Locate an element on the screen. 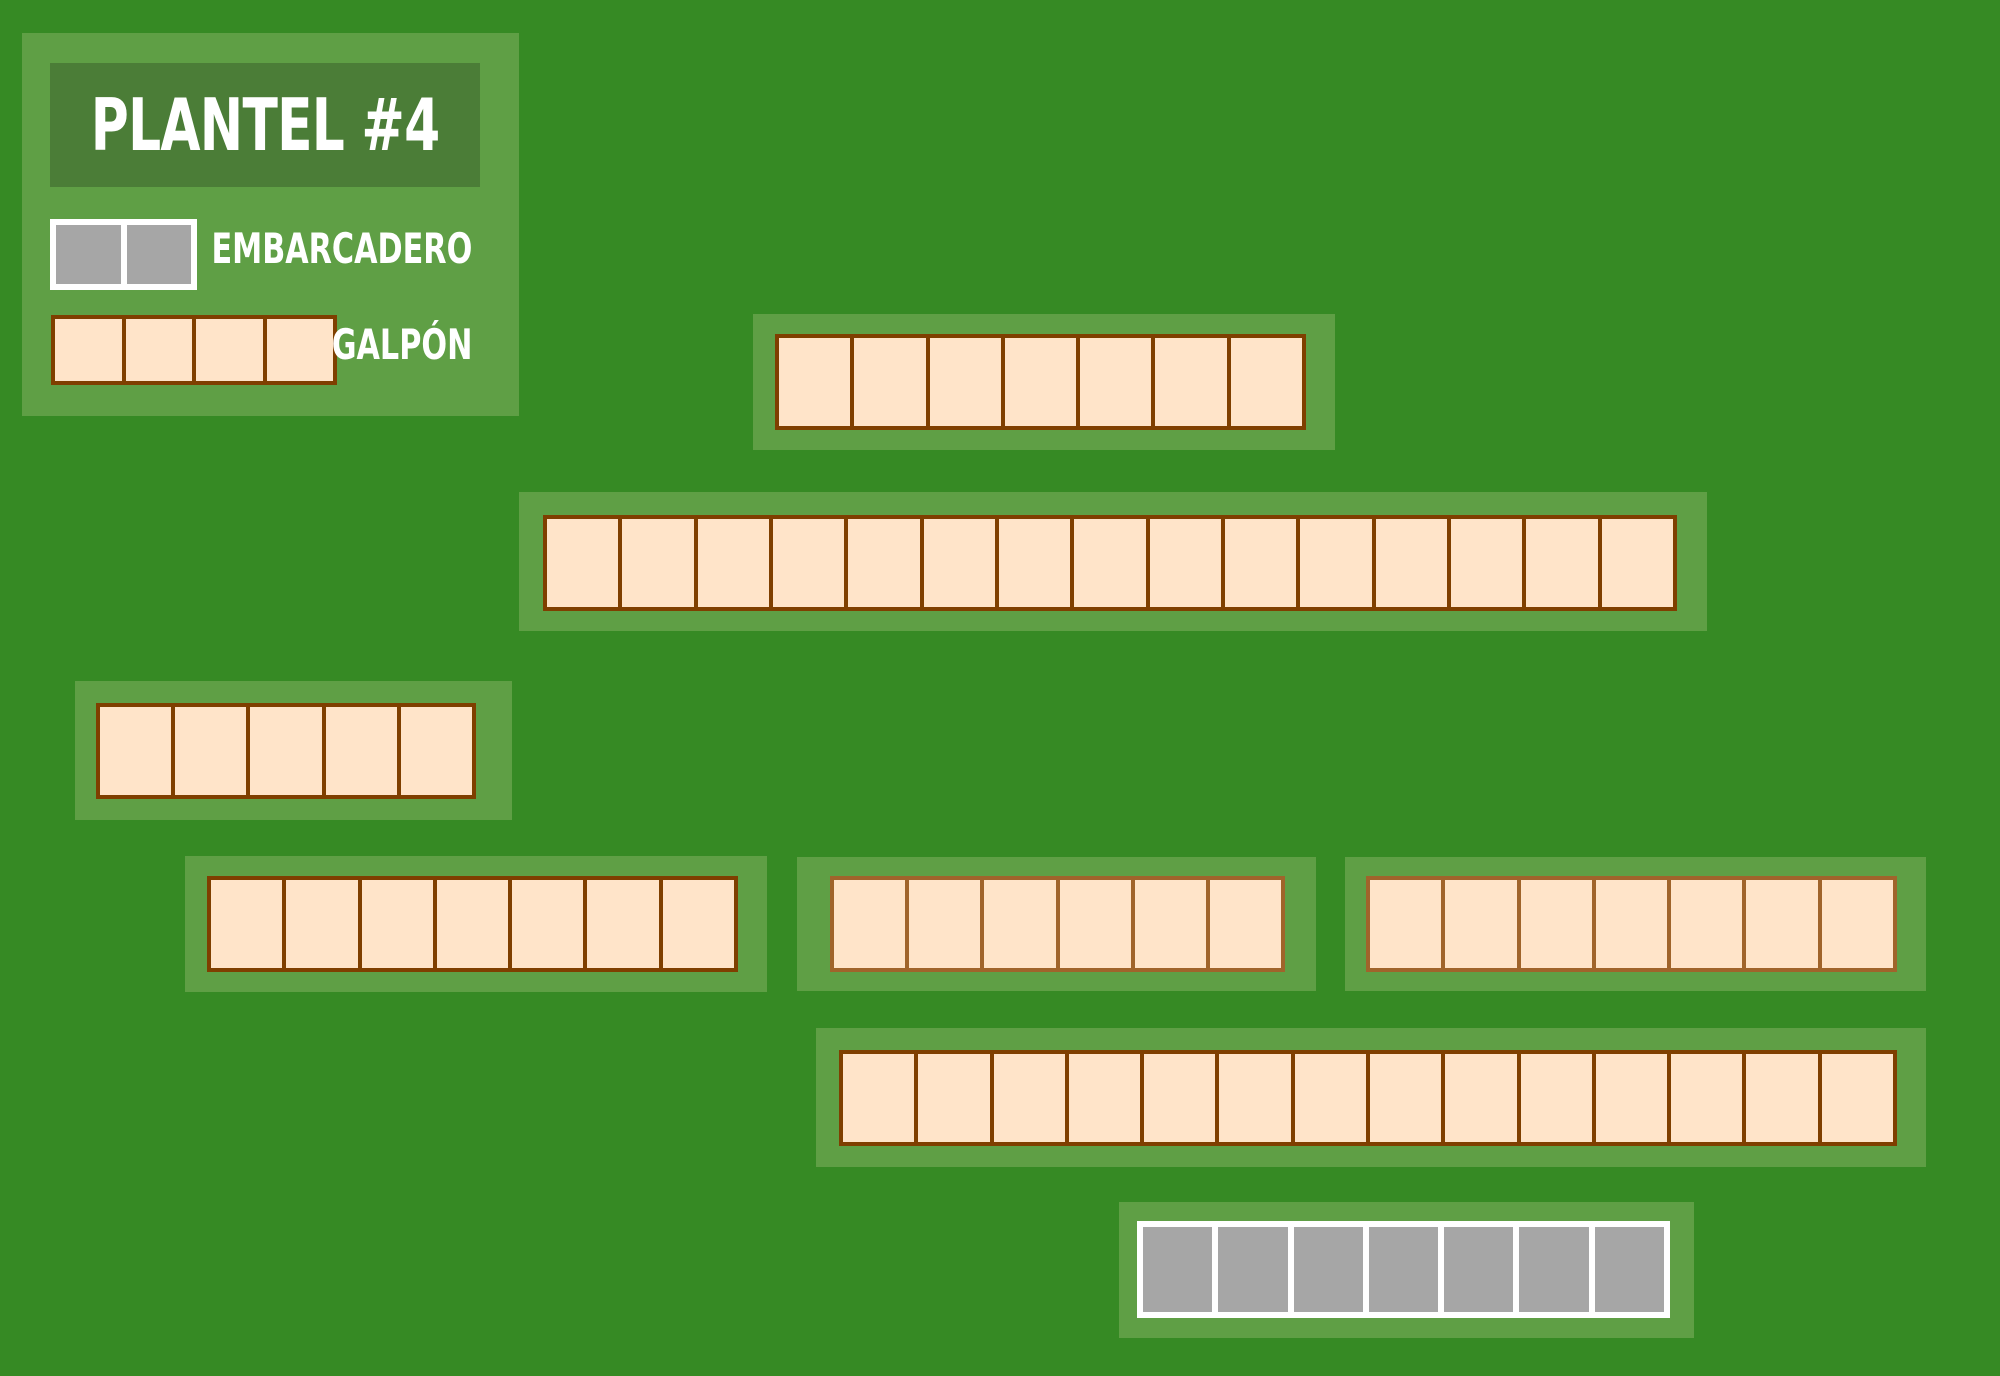  legend-galpon-label: GALPÓN is located at coordinates (401, 344).